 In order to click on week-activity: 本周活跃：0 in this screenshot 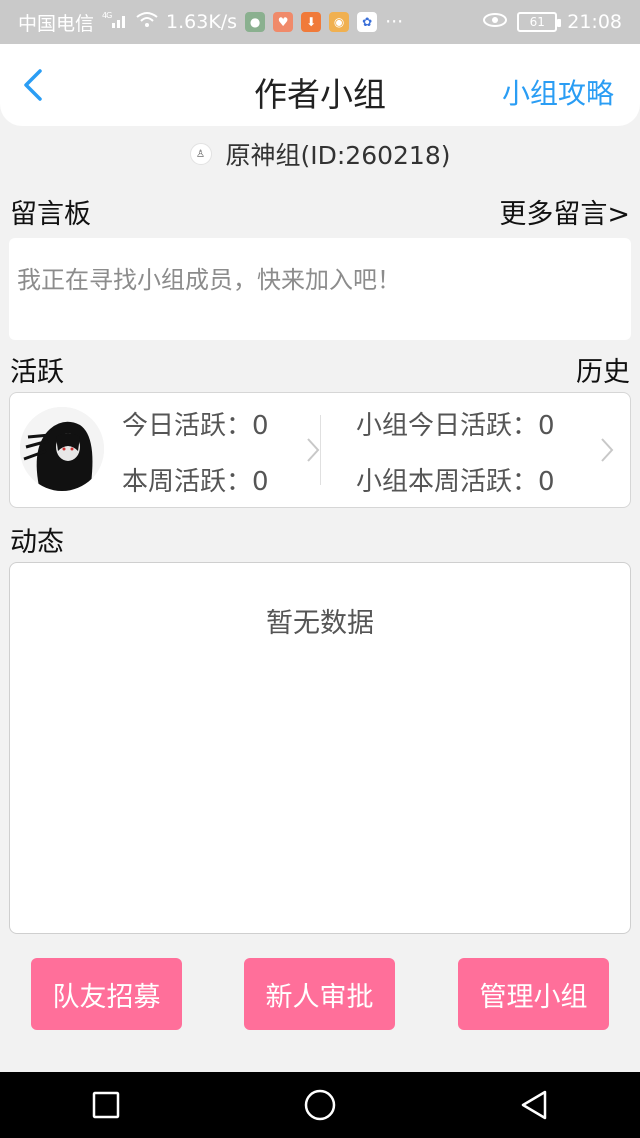, I will do `click(195, 482)`.